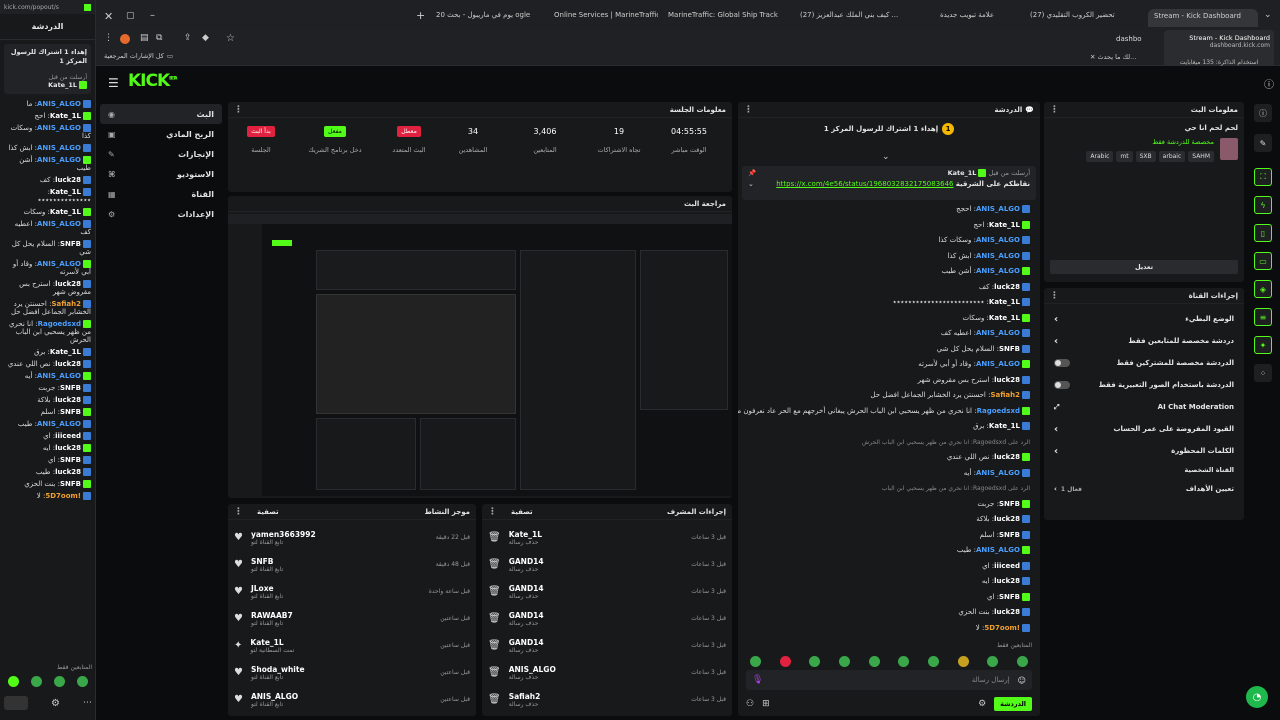 The image size is (1280, 720). What do you see at coordinates (1144, 363) in the screenshot?
I see `channel-setting-row: الدردشة مخصصة للمشتركين فقط` at bounding box center [1144, 363].